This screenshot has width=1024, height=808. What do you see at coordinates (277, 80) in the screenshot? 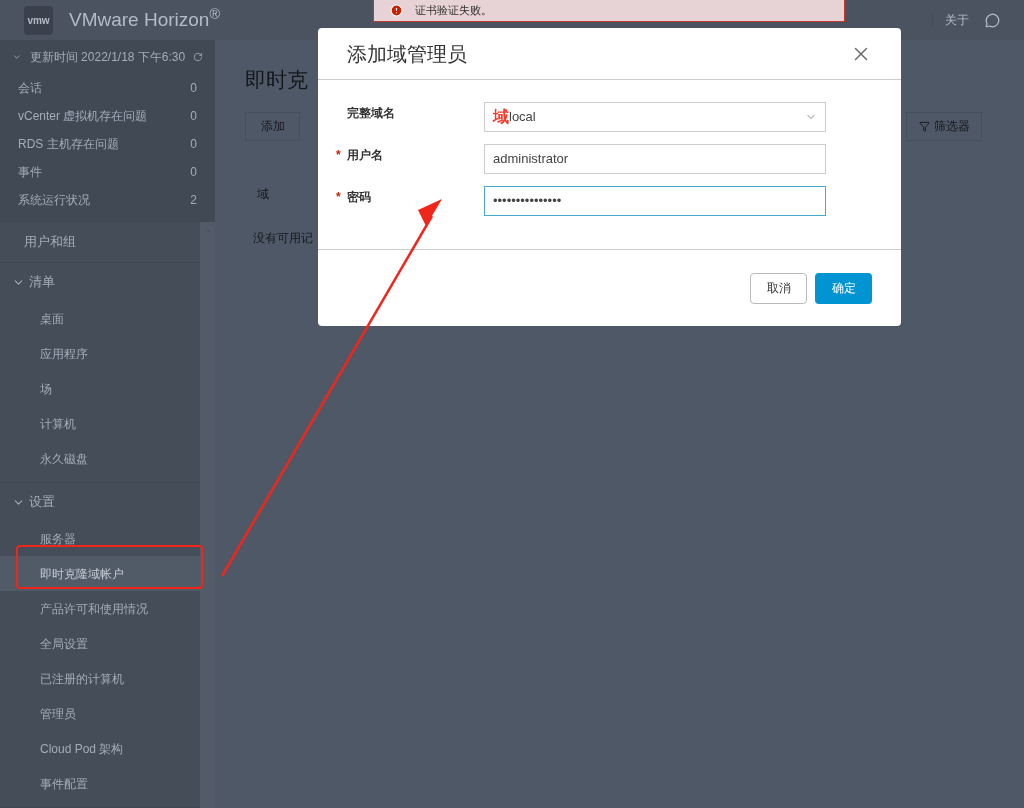
I see `page-title: 即时克` at bounding box center [277, 80].